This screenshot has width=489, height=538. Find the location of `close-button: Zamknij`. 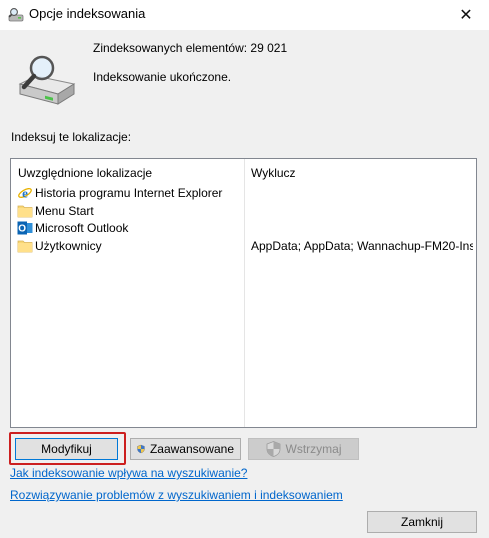

close-button: Zamknij is located at coordinates (422, 522).